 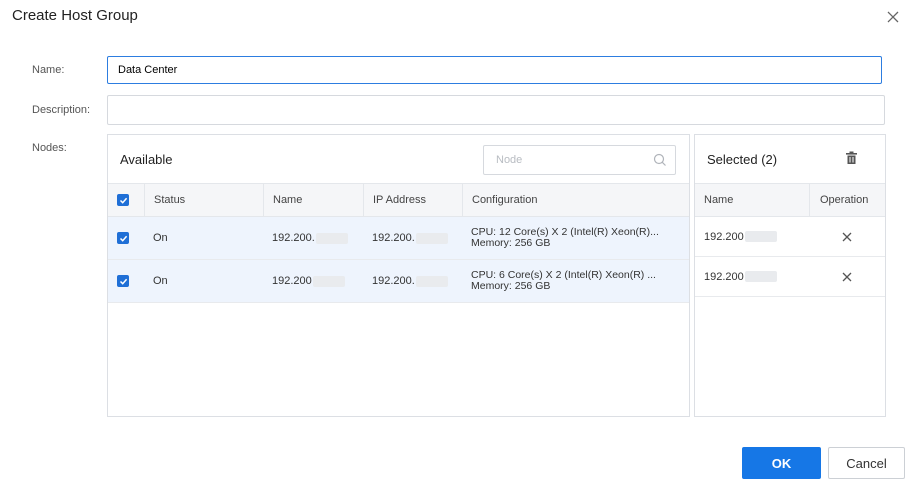 What do you see at coordinates (203, 200) in the screenshot?
I see `column-status: Status` at bounding box center [203, 200].